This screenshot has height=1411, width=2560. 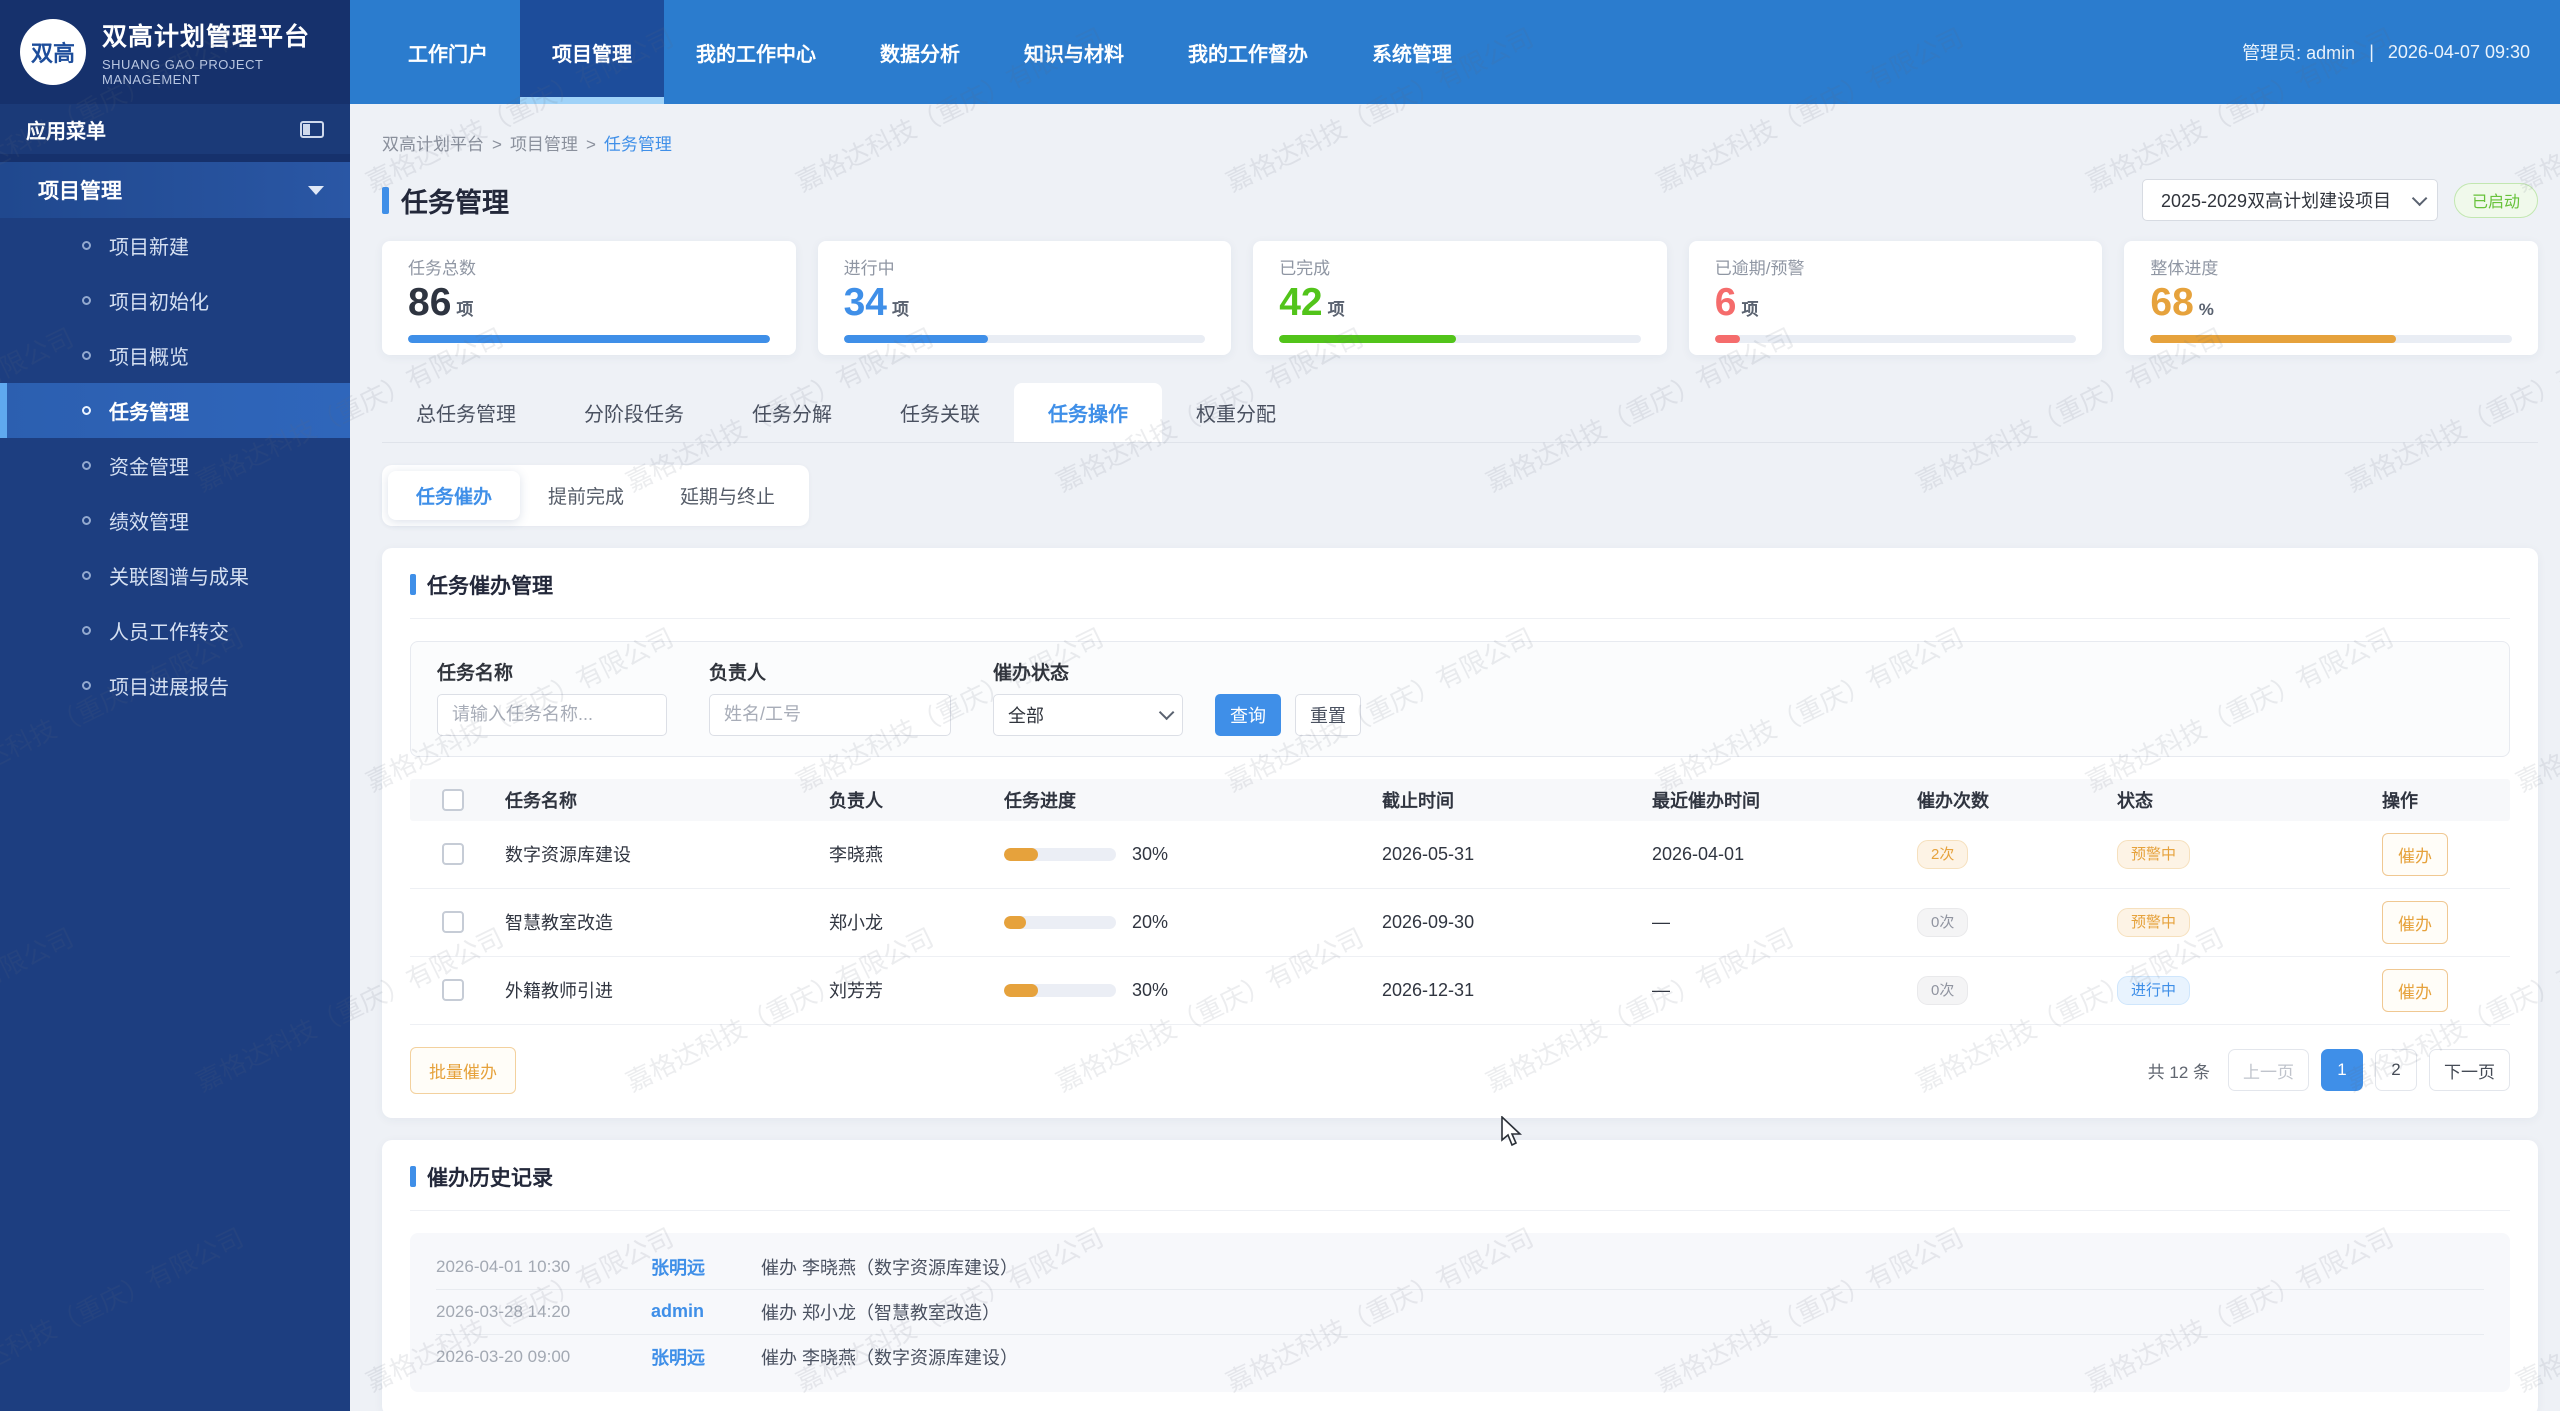 I want to click on collapse-sidebar-icon, so click(x=312, y=129).